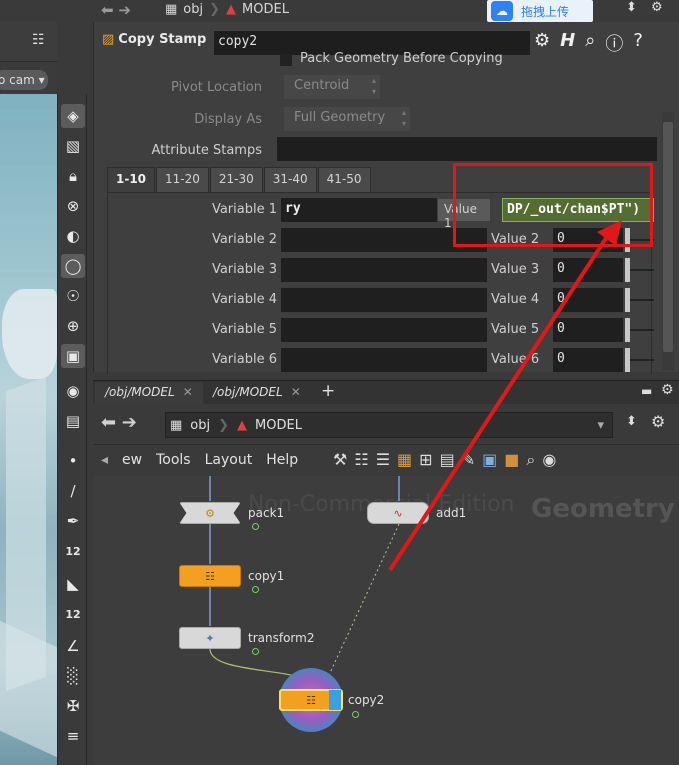 The width and height of the screenshot is (679, 765). I want to click on slider-track, so click(642, 300).